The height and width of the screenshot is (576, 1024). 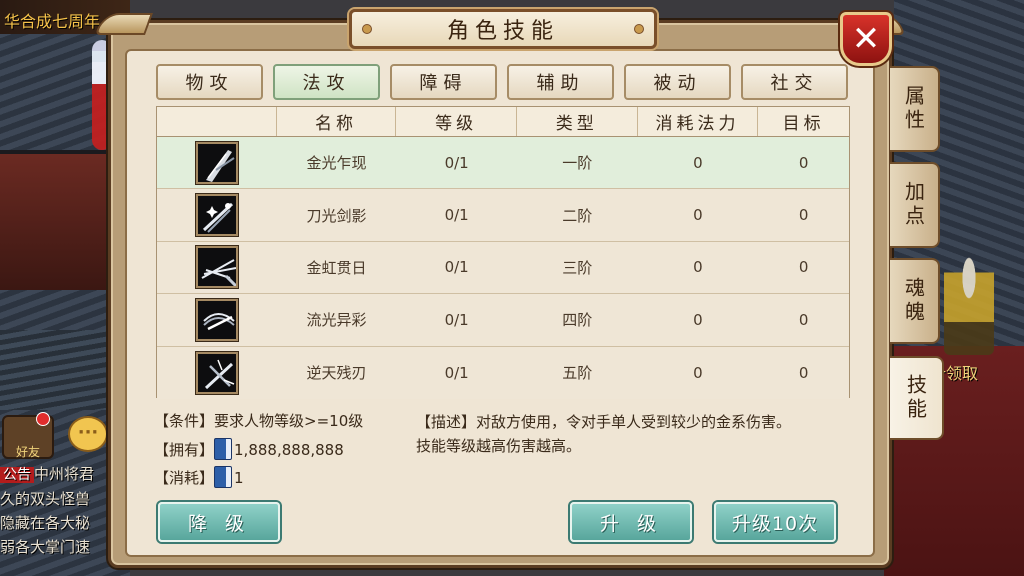 I want to click on table-header: 名称 等级 类型 消耗法力 目标, so click(x=503, y=122).